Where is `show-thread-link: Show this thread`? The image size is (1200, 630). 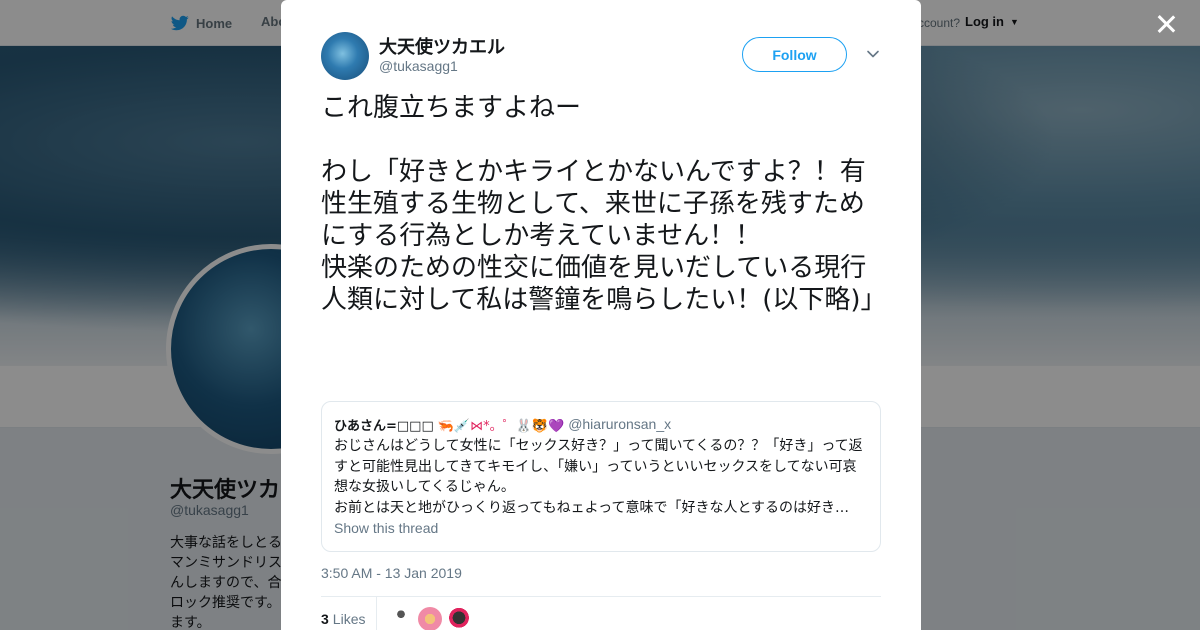
show-thread-link: Show this thread is located at coordinates (386, 528).